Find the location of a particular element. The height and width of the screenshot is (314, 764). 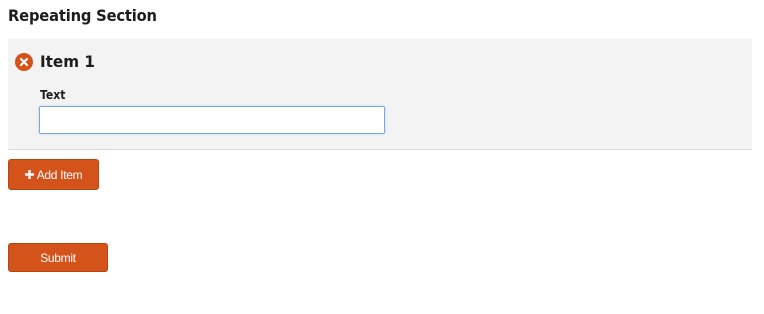

submit-label: Submit is located at coordinates (58, 257).